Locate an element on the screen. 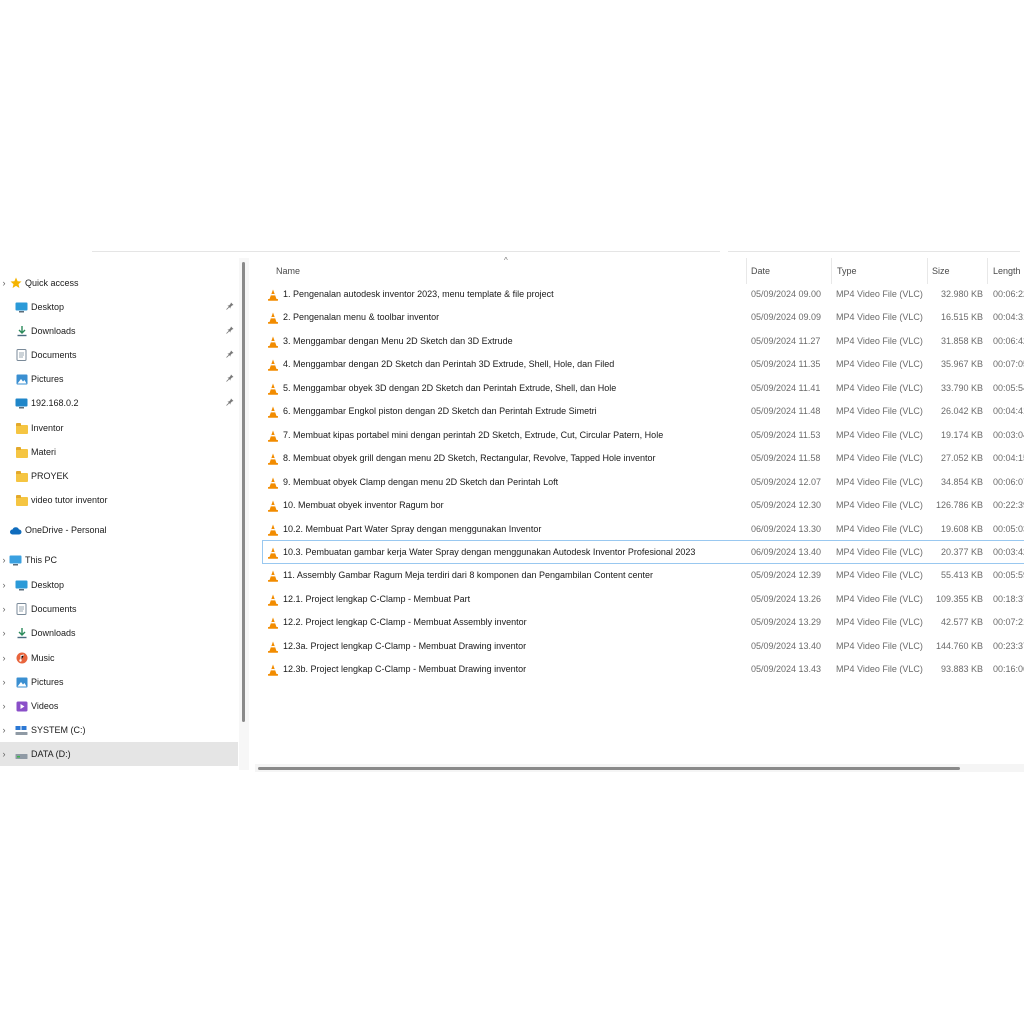  sort-ascending-icon: ^ is located at coordinates (506, 260).